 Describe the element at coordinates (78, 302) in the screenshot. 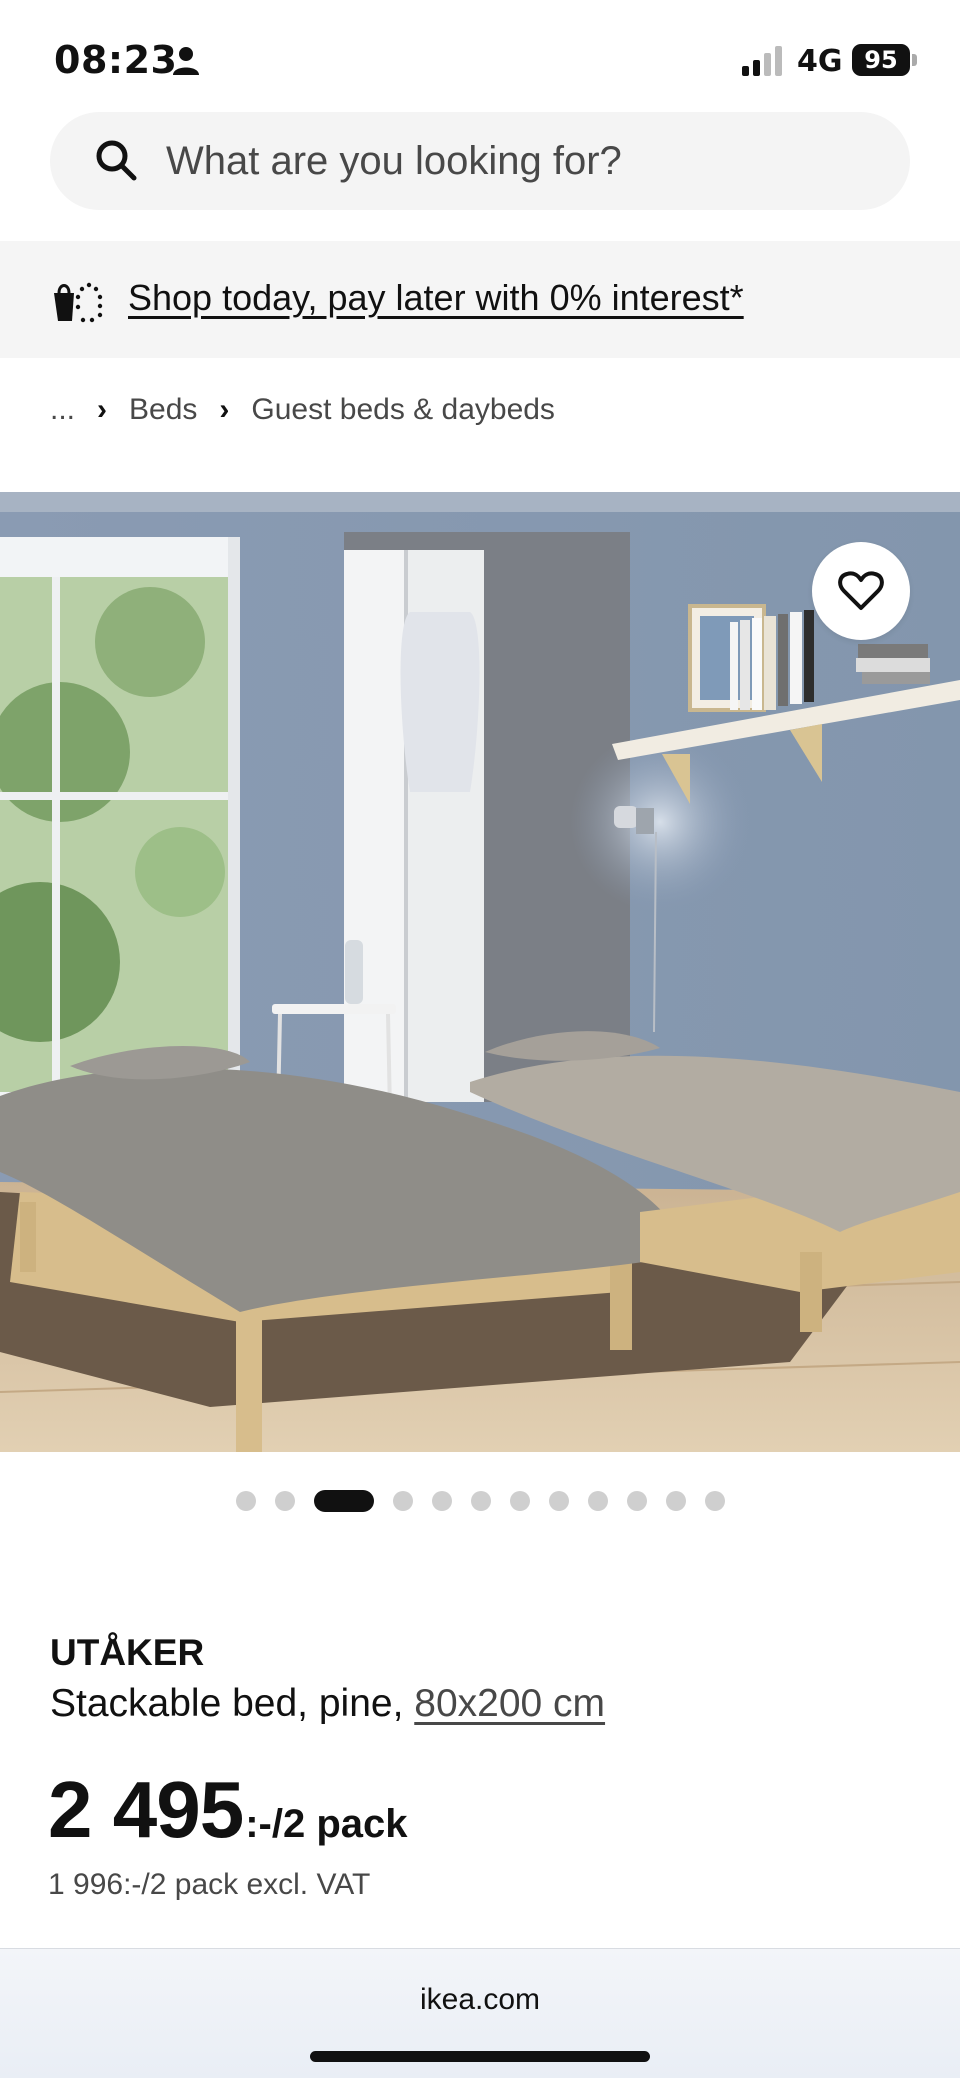

I see `shopping-bag-icon` at that location.